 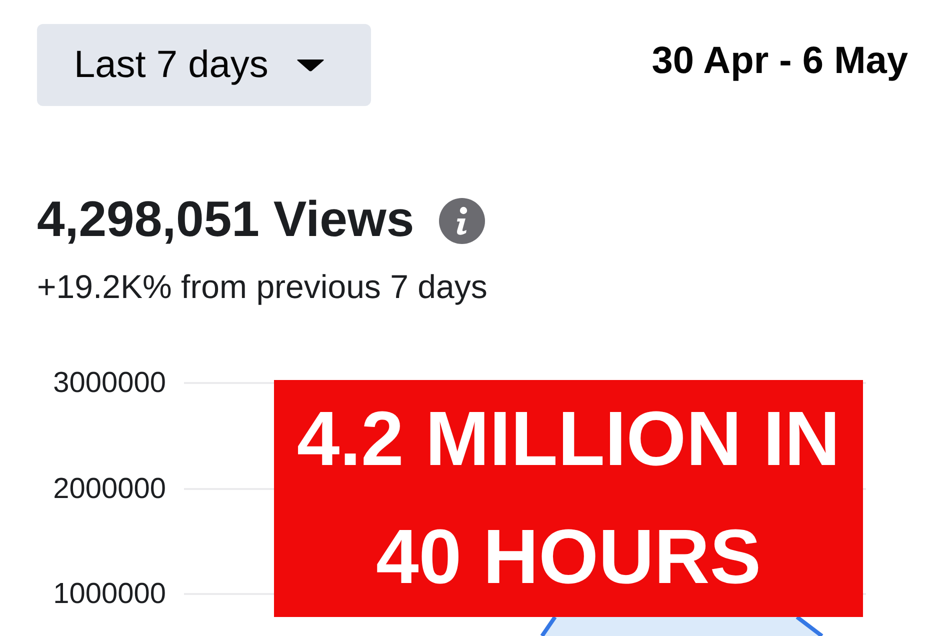 I want to click on views-change-text: +19.2K% from previous 7 days, so click(x=262, y=287).